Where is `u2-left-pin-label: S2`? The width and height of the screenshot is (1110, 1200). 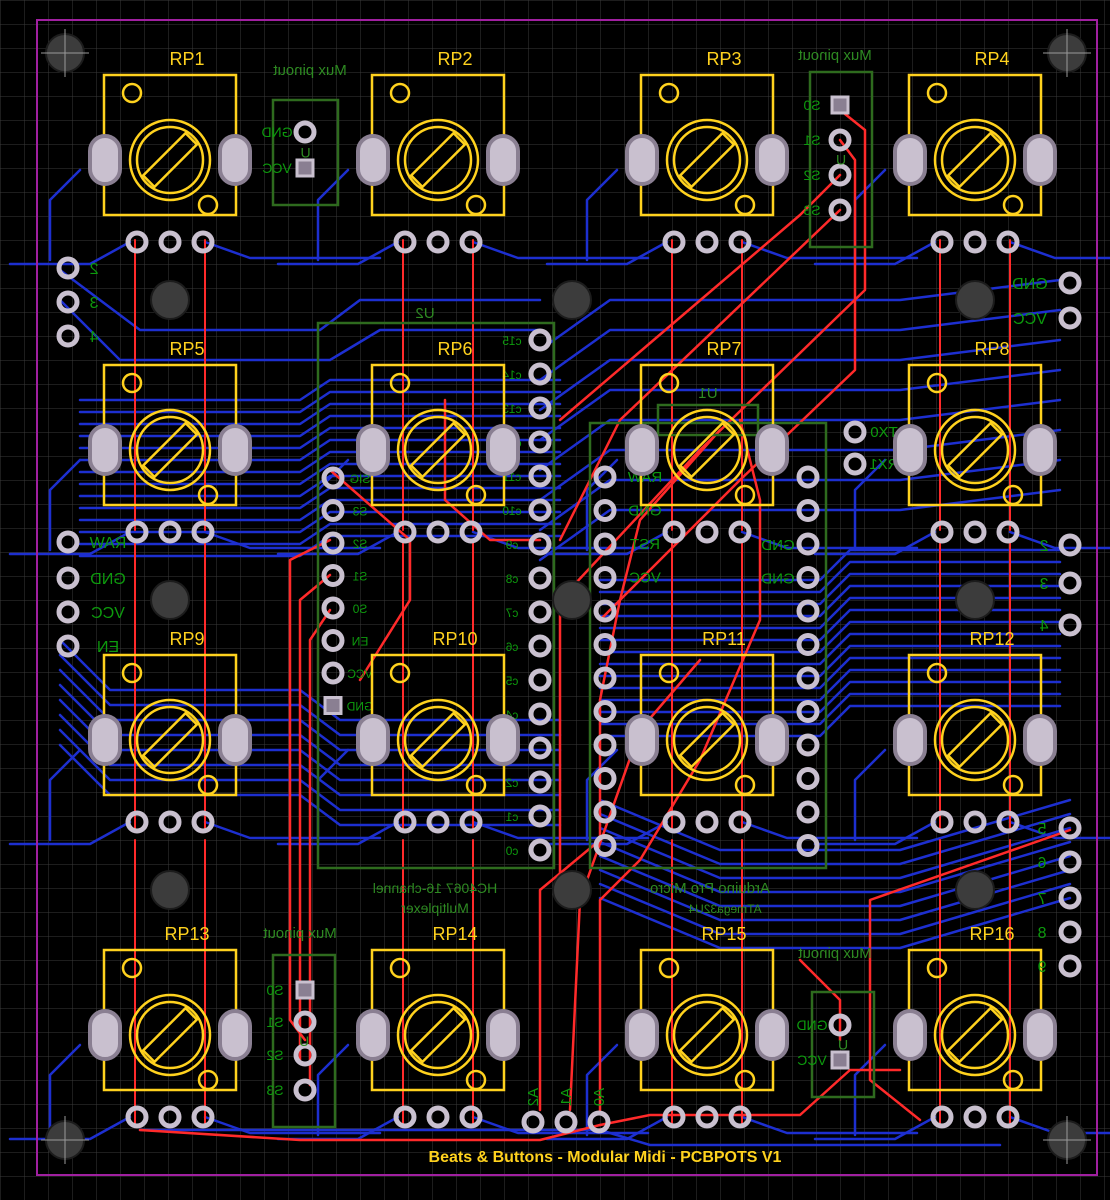 u2-left-pin-label: S2 is located at coordinates (359, 544).